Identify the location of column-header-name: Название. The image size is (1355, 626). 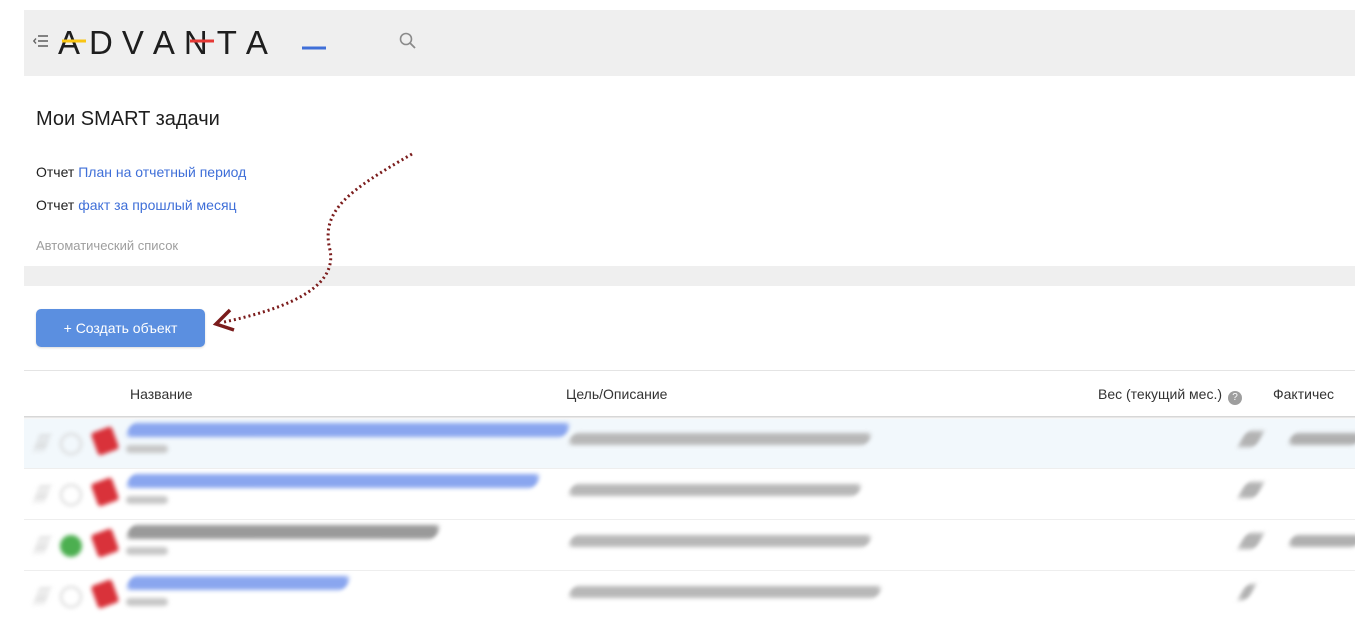
(161, 394).